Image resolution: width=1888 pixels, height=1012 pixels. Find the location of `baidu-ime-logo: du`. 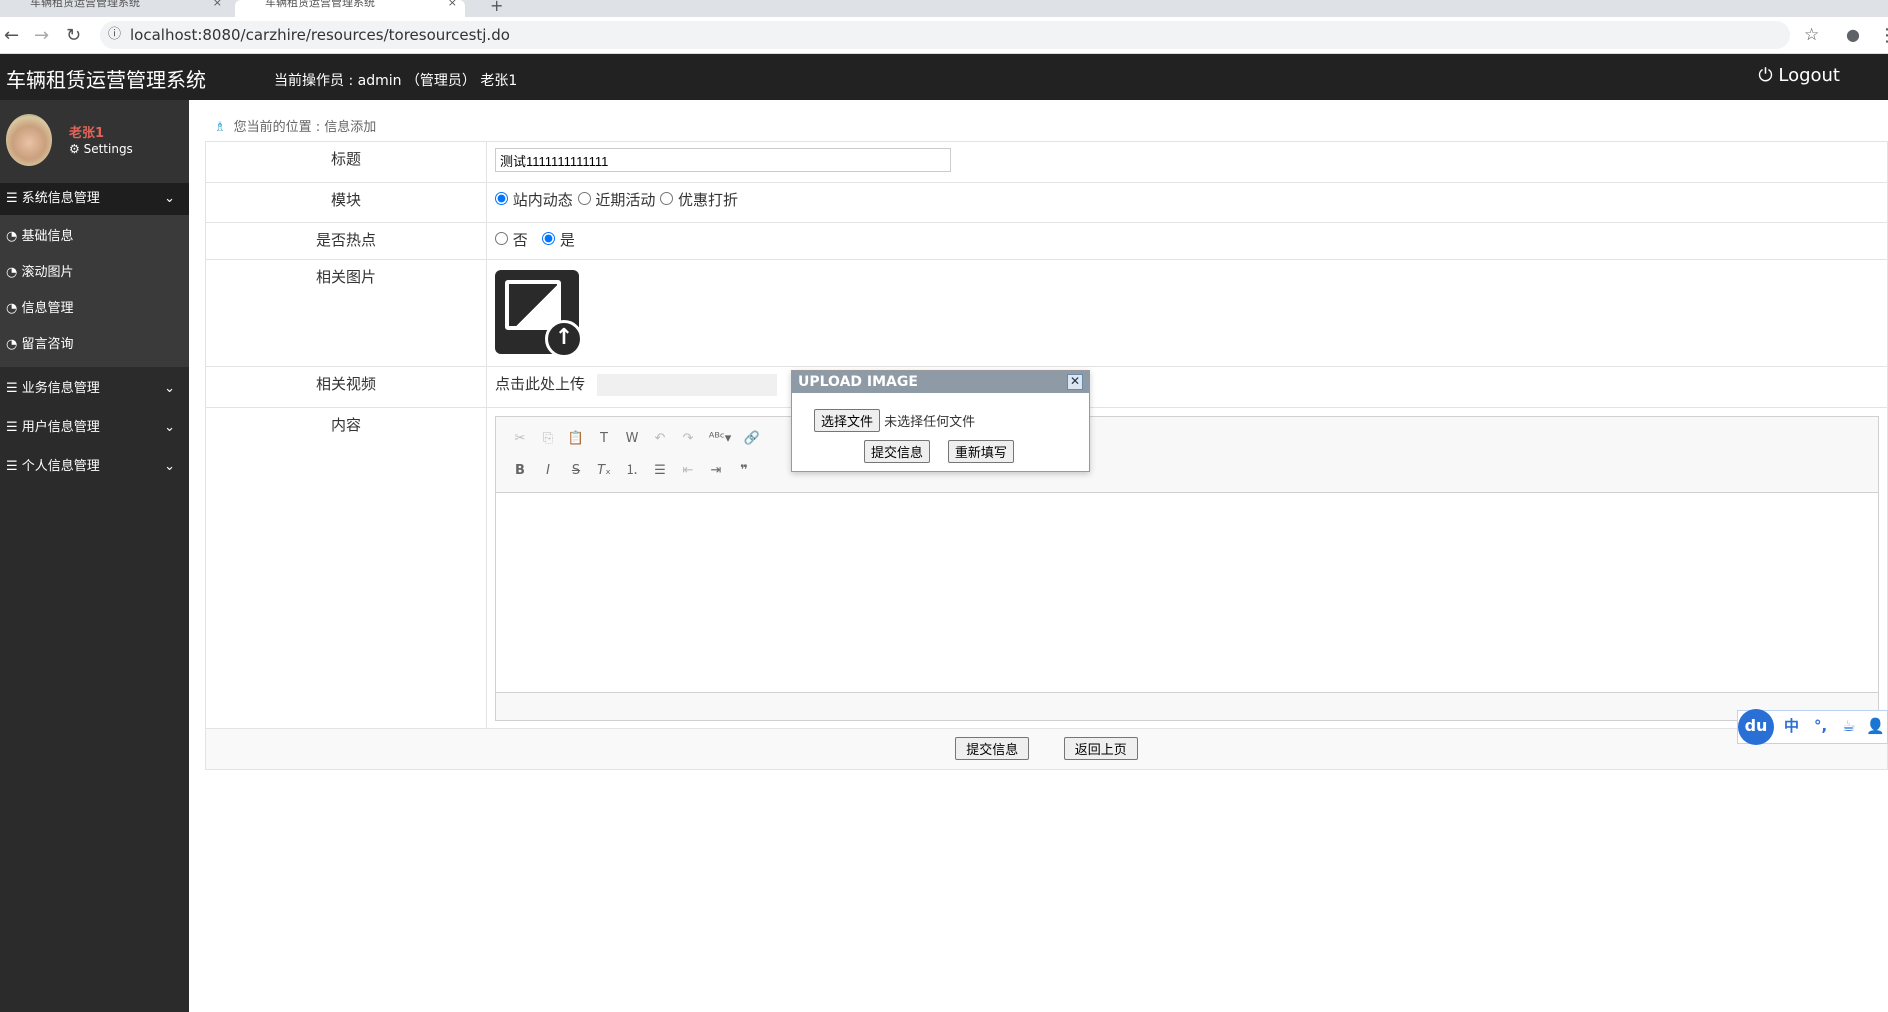

baidu-ime-logo: du is located at coordinates (1756, 727).